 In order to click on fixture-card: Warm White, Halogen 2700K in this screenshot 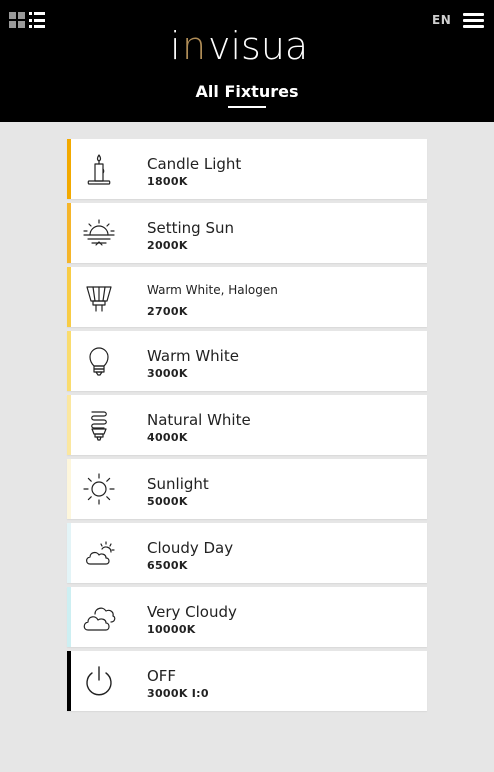, I will do `click(247, 297)`.